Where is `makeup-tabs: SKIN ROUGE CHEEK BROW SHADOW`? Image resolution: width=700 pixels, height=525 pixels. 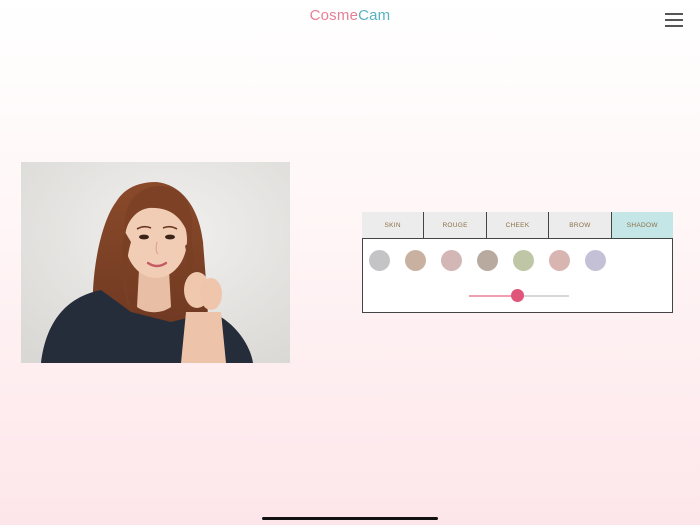
makeup-tabs: SKIN ROUGE CHEEK BROW SHADOW is located at coordinates (518, 227).